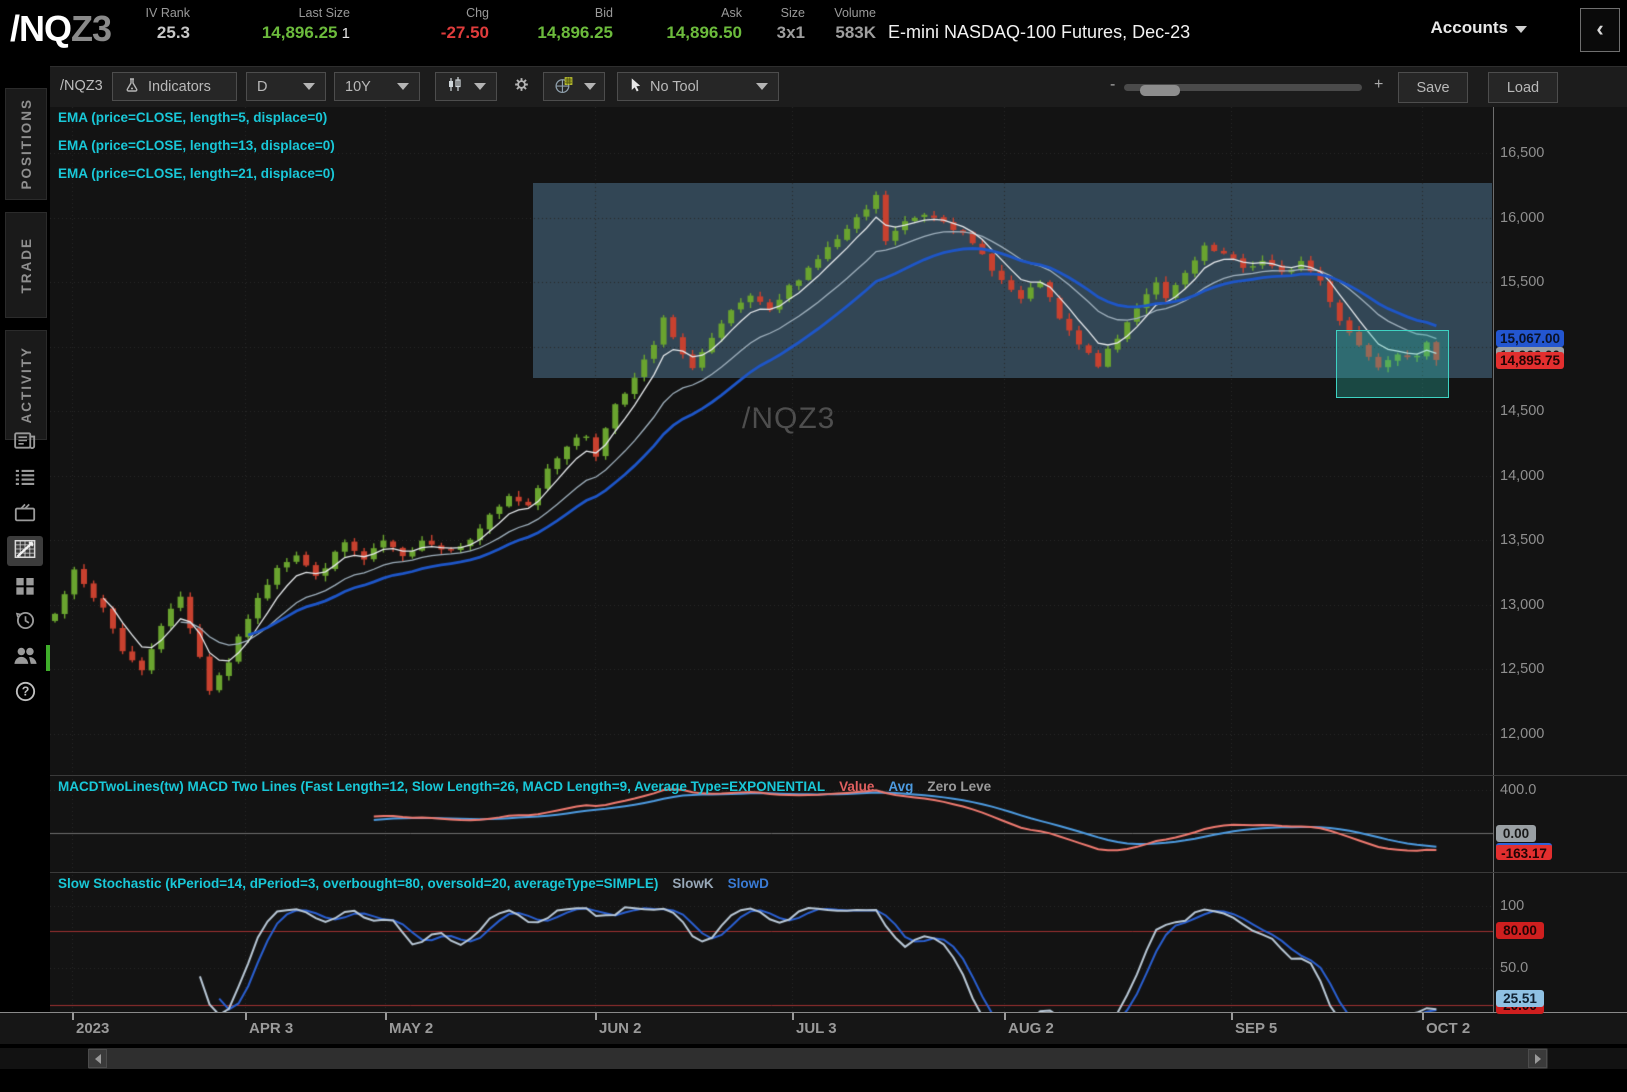 Image resolution: width=1627 pixels, height=1092 pixels. I want to click on stoch-tick-label: 100, so click(1512, 906).